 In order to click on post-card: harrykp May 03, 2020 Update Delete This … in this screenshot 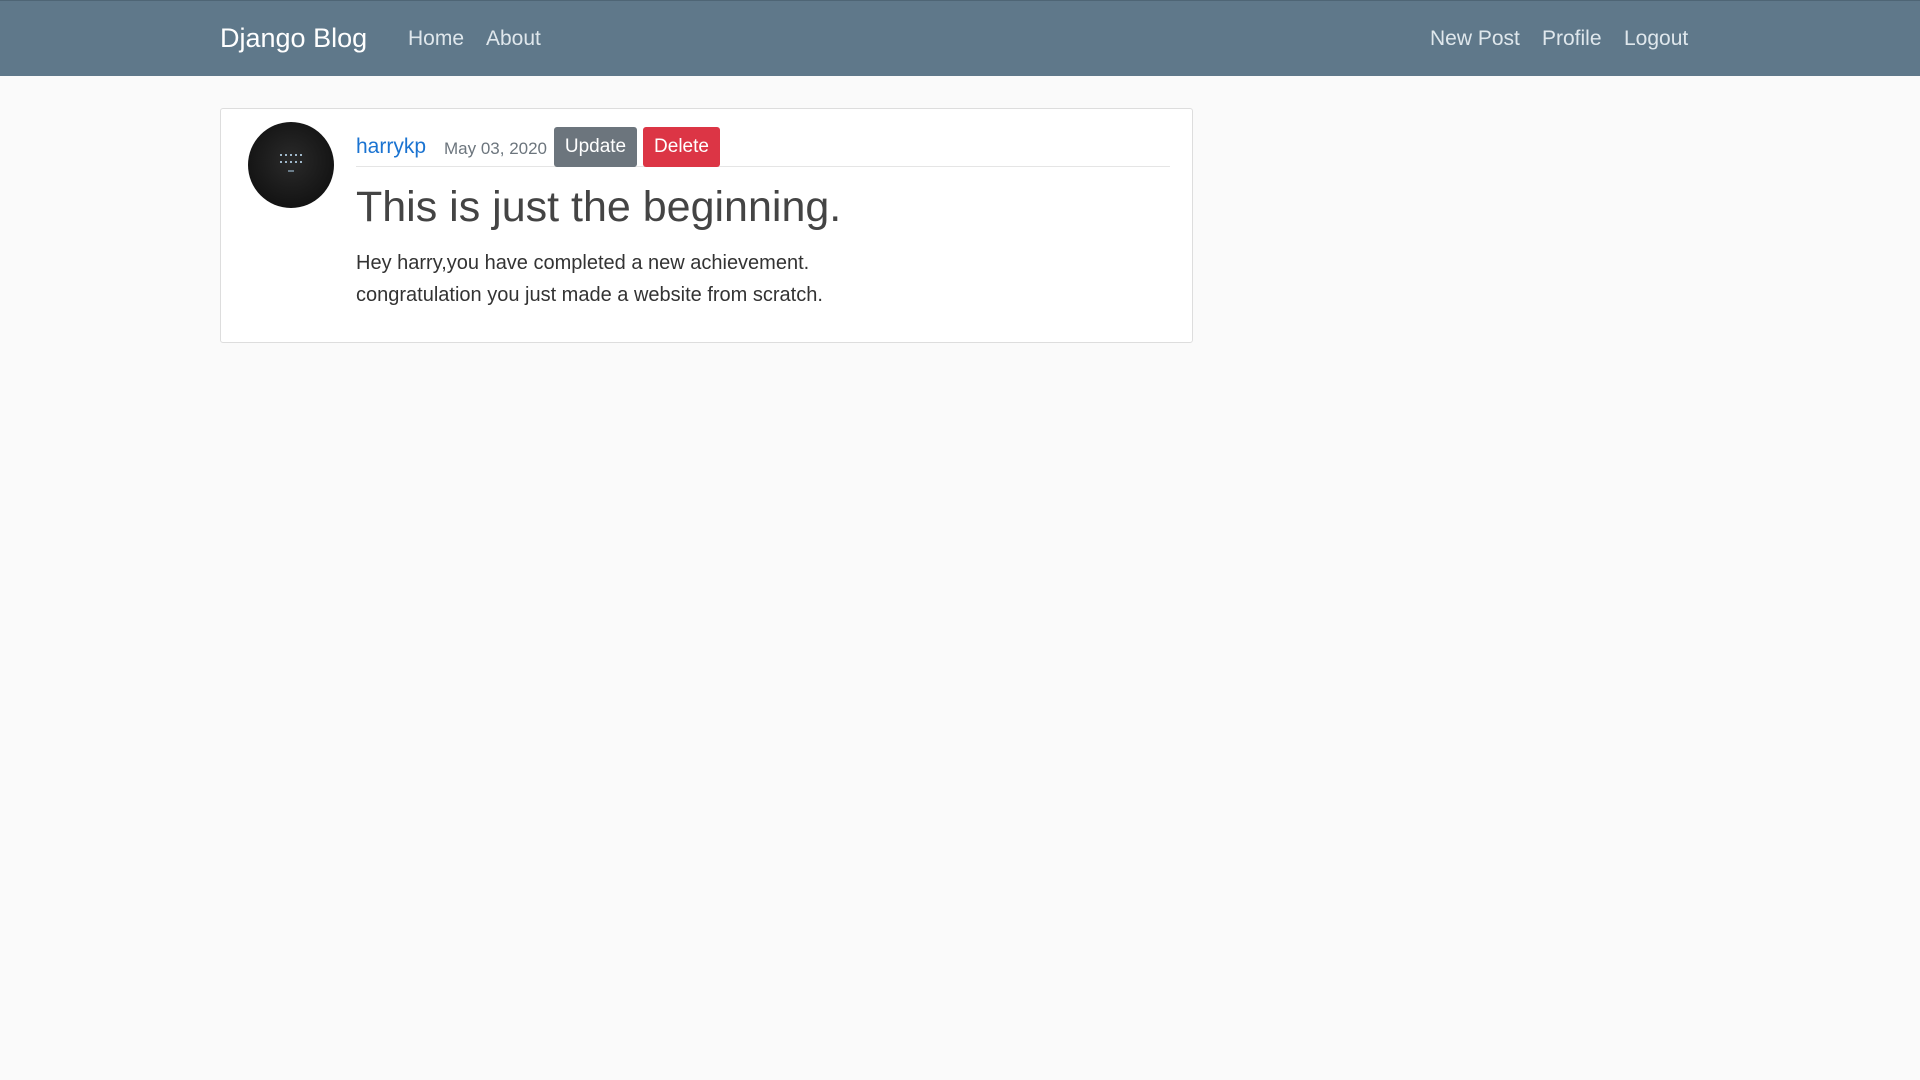, I will do `click(706, 225)`.